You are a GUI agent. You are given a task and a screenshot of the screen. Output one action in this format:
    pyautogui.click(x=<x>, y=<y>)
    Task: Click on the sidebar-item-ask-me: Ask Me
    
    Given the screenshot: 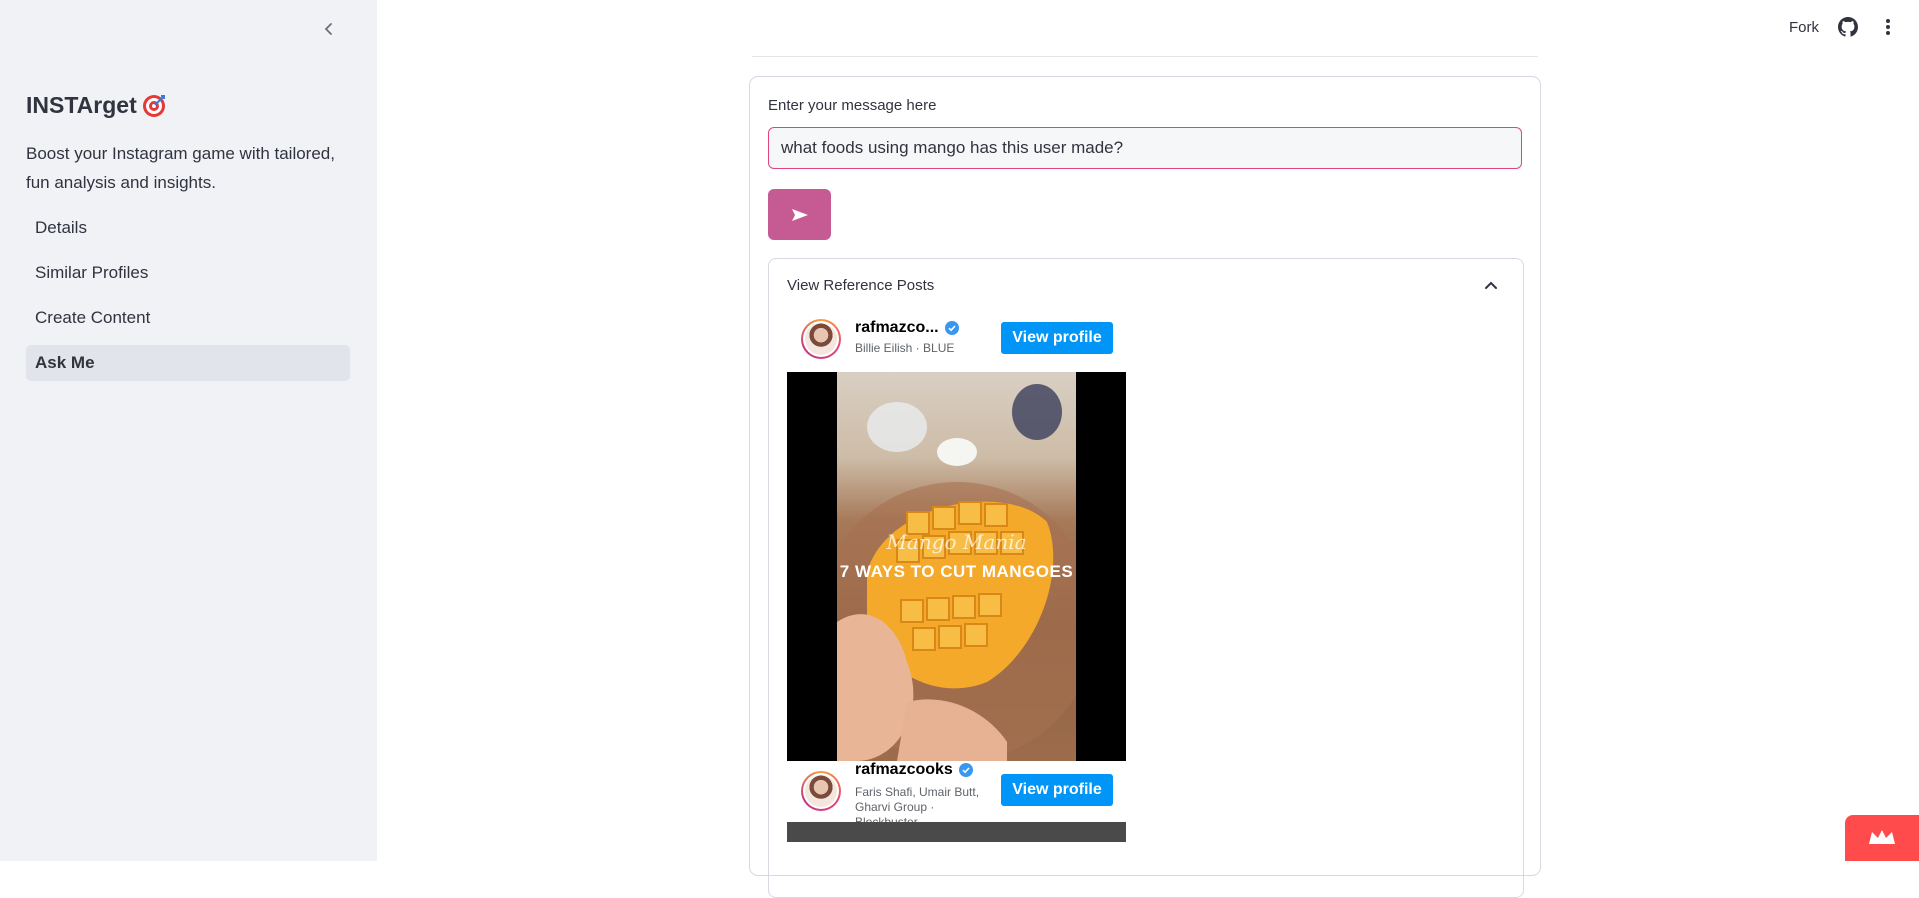 What is the action you would take?
    pyautogui.click(x=188, y=363)
    